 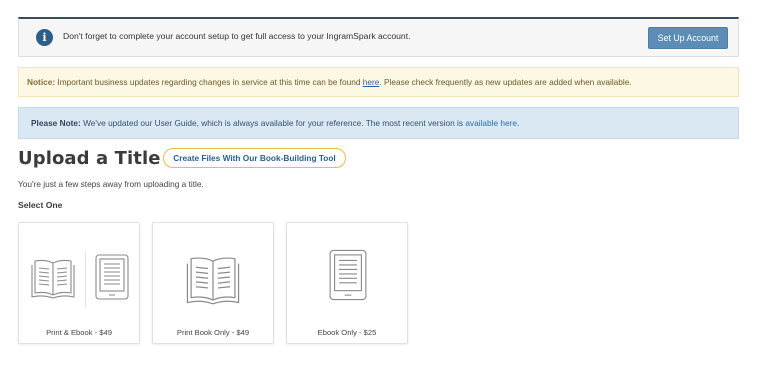 I want to click on page-title: Upload a Title, so click(x=89, y=158).